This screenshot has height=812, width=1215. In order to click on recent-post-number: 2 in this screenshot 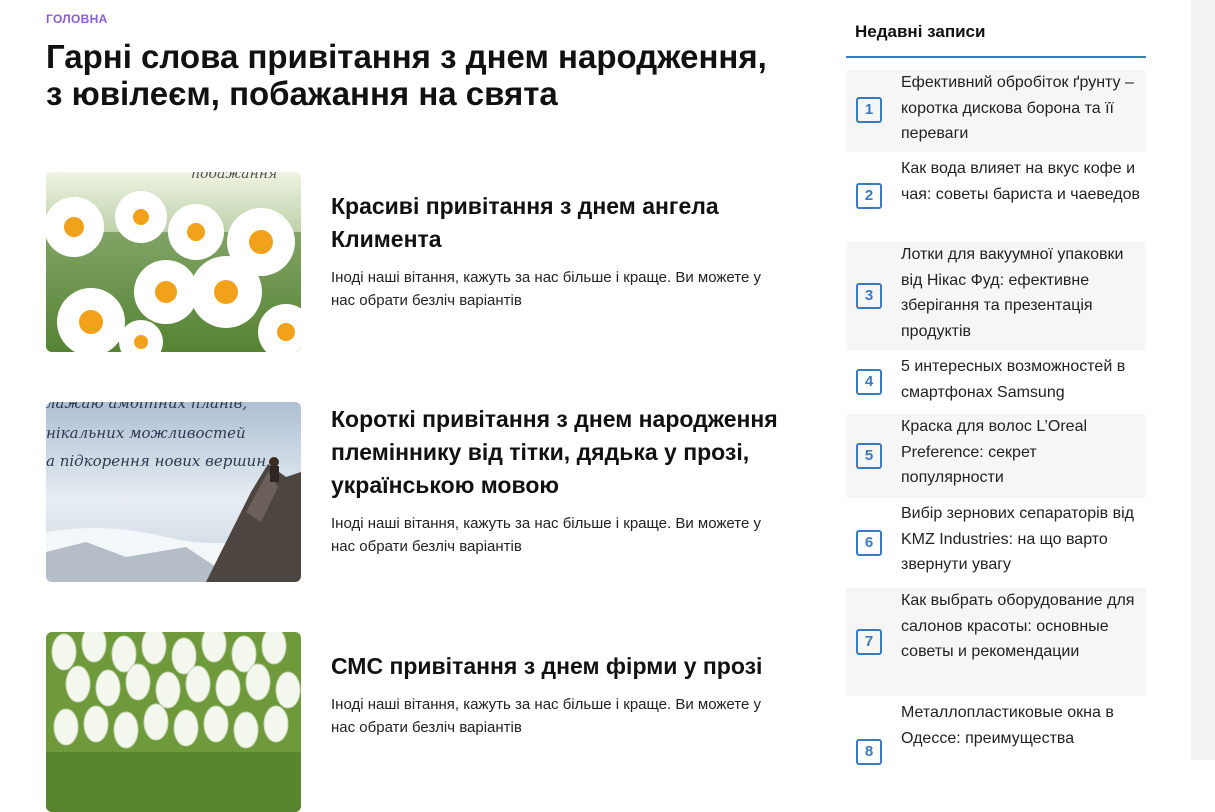, I will do `click(869, 196)`.